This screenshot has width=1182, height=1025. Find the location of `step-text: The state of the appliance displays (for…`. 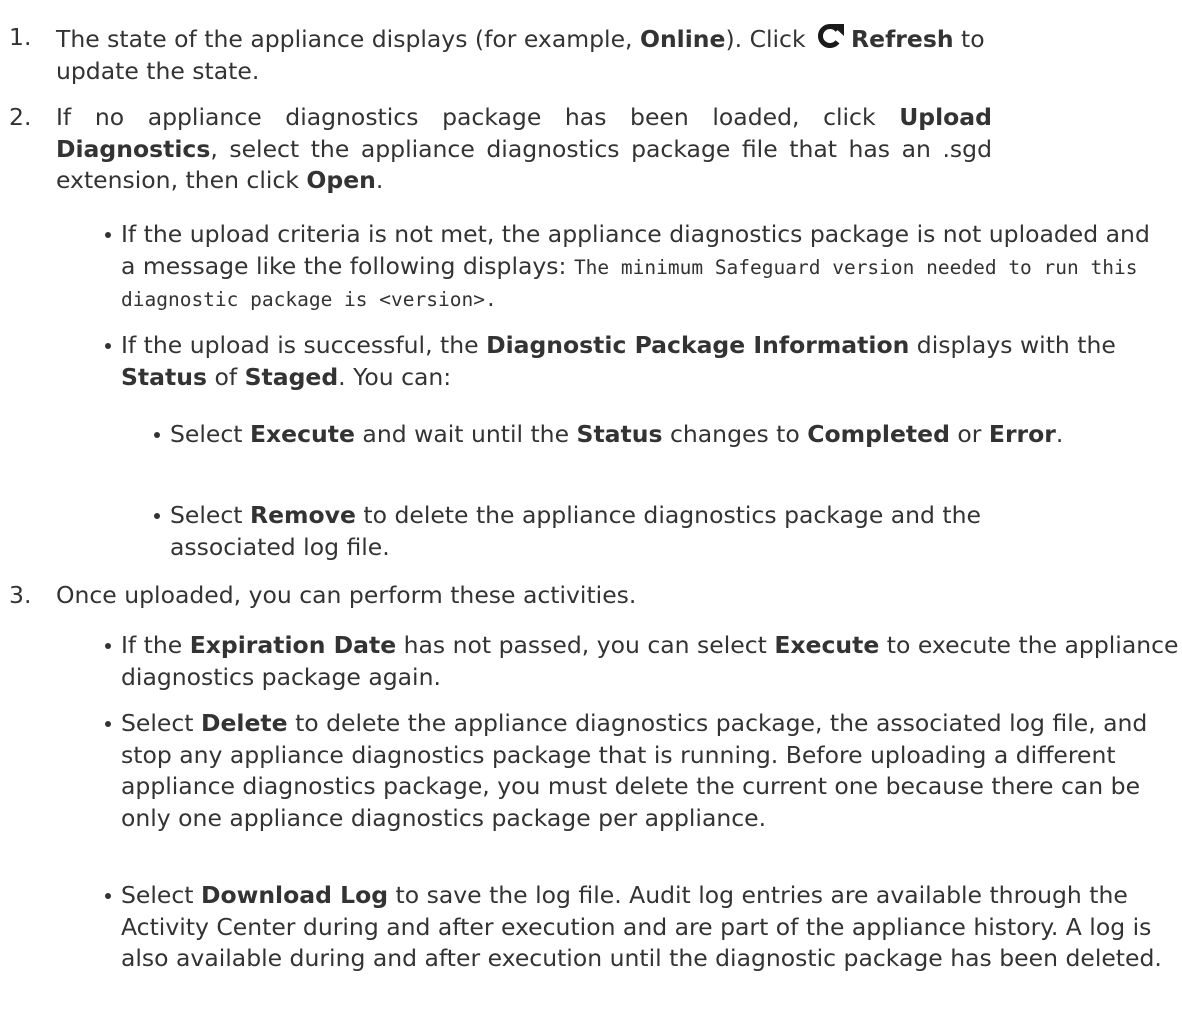

step-text: The state of the appliance displays (for… is located at coordinates (608, 54).